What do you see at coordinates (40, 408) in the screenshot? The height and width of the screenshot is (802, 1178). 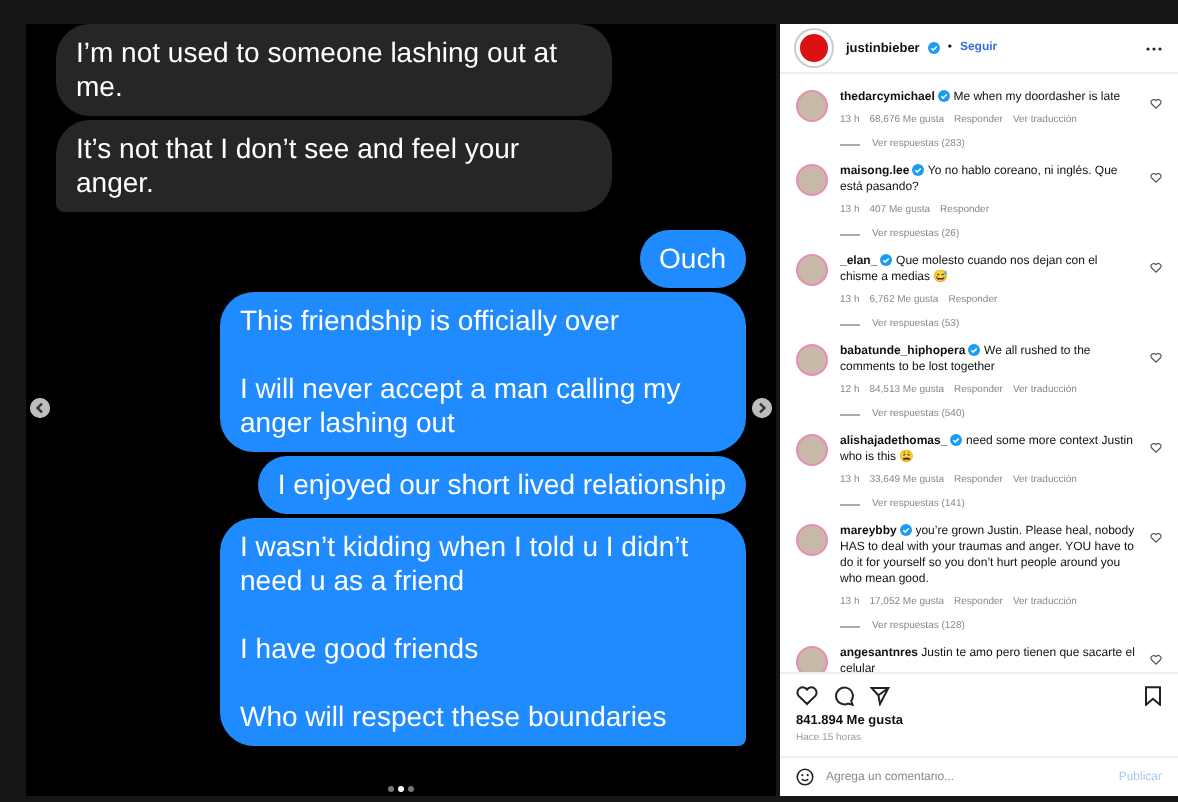 I see `previous-arrow-icon` at bounding box center [40, 408].